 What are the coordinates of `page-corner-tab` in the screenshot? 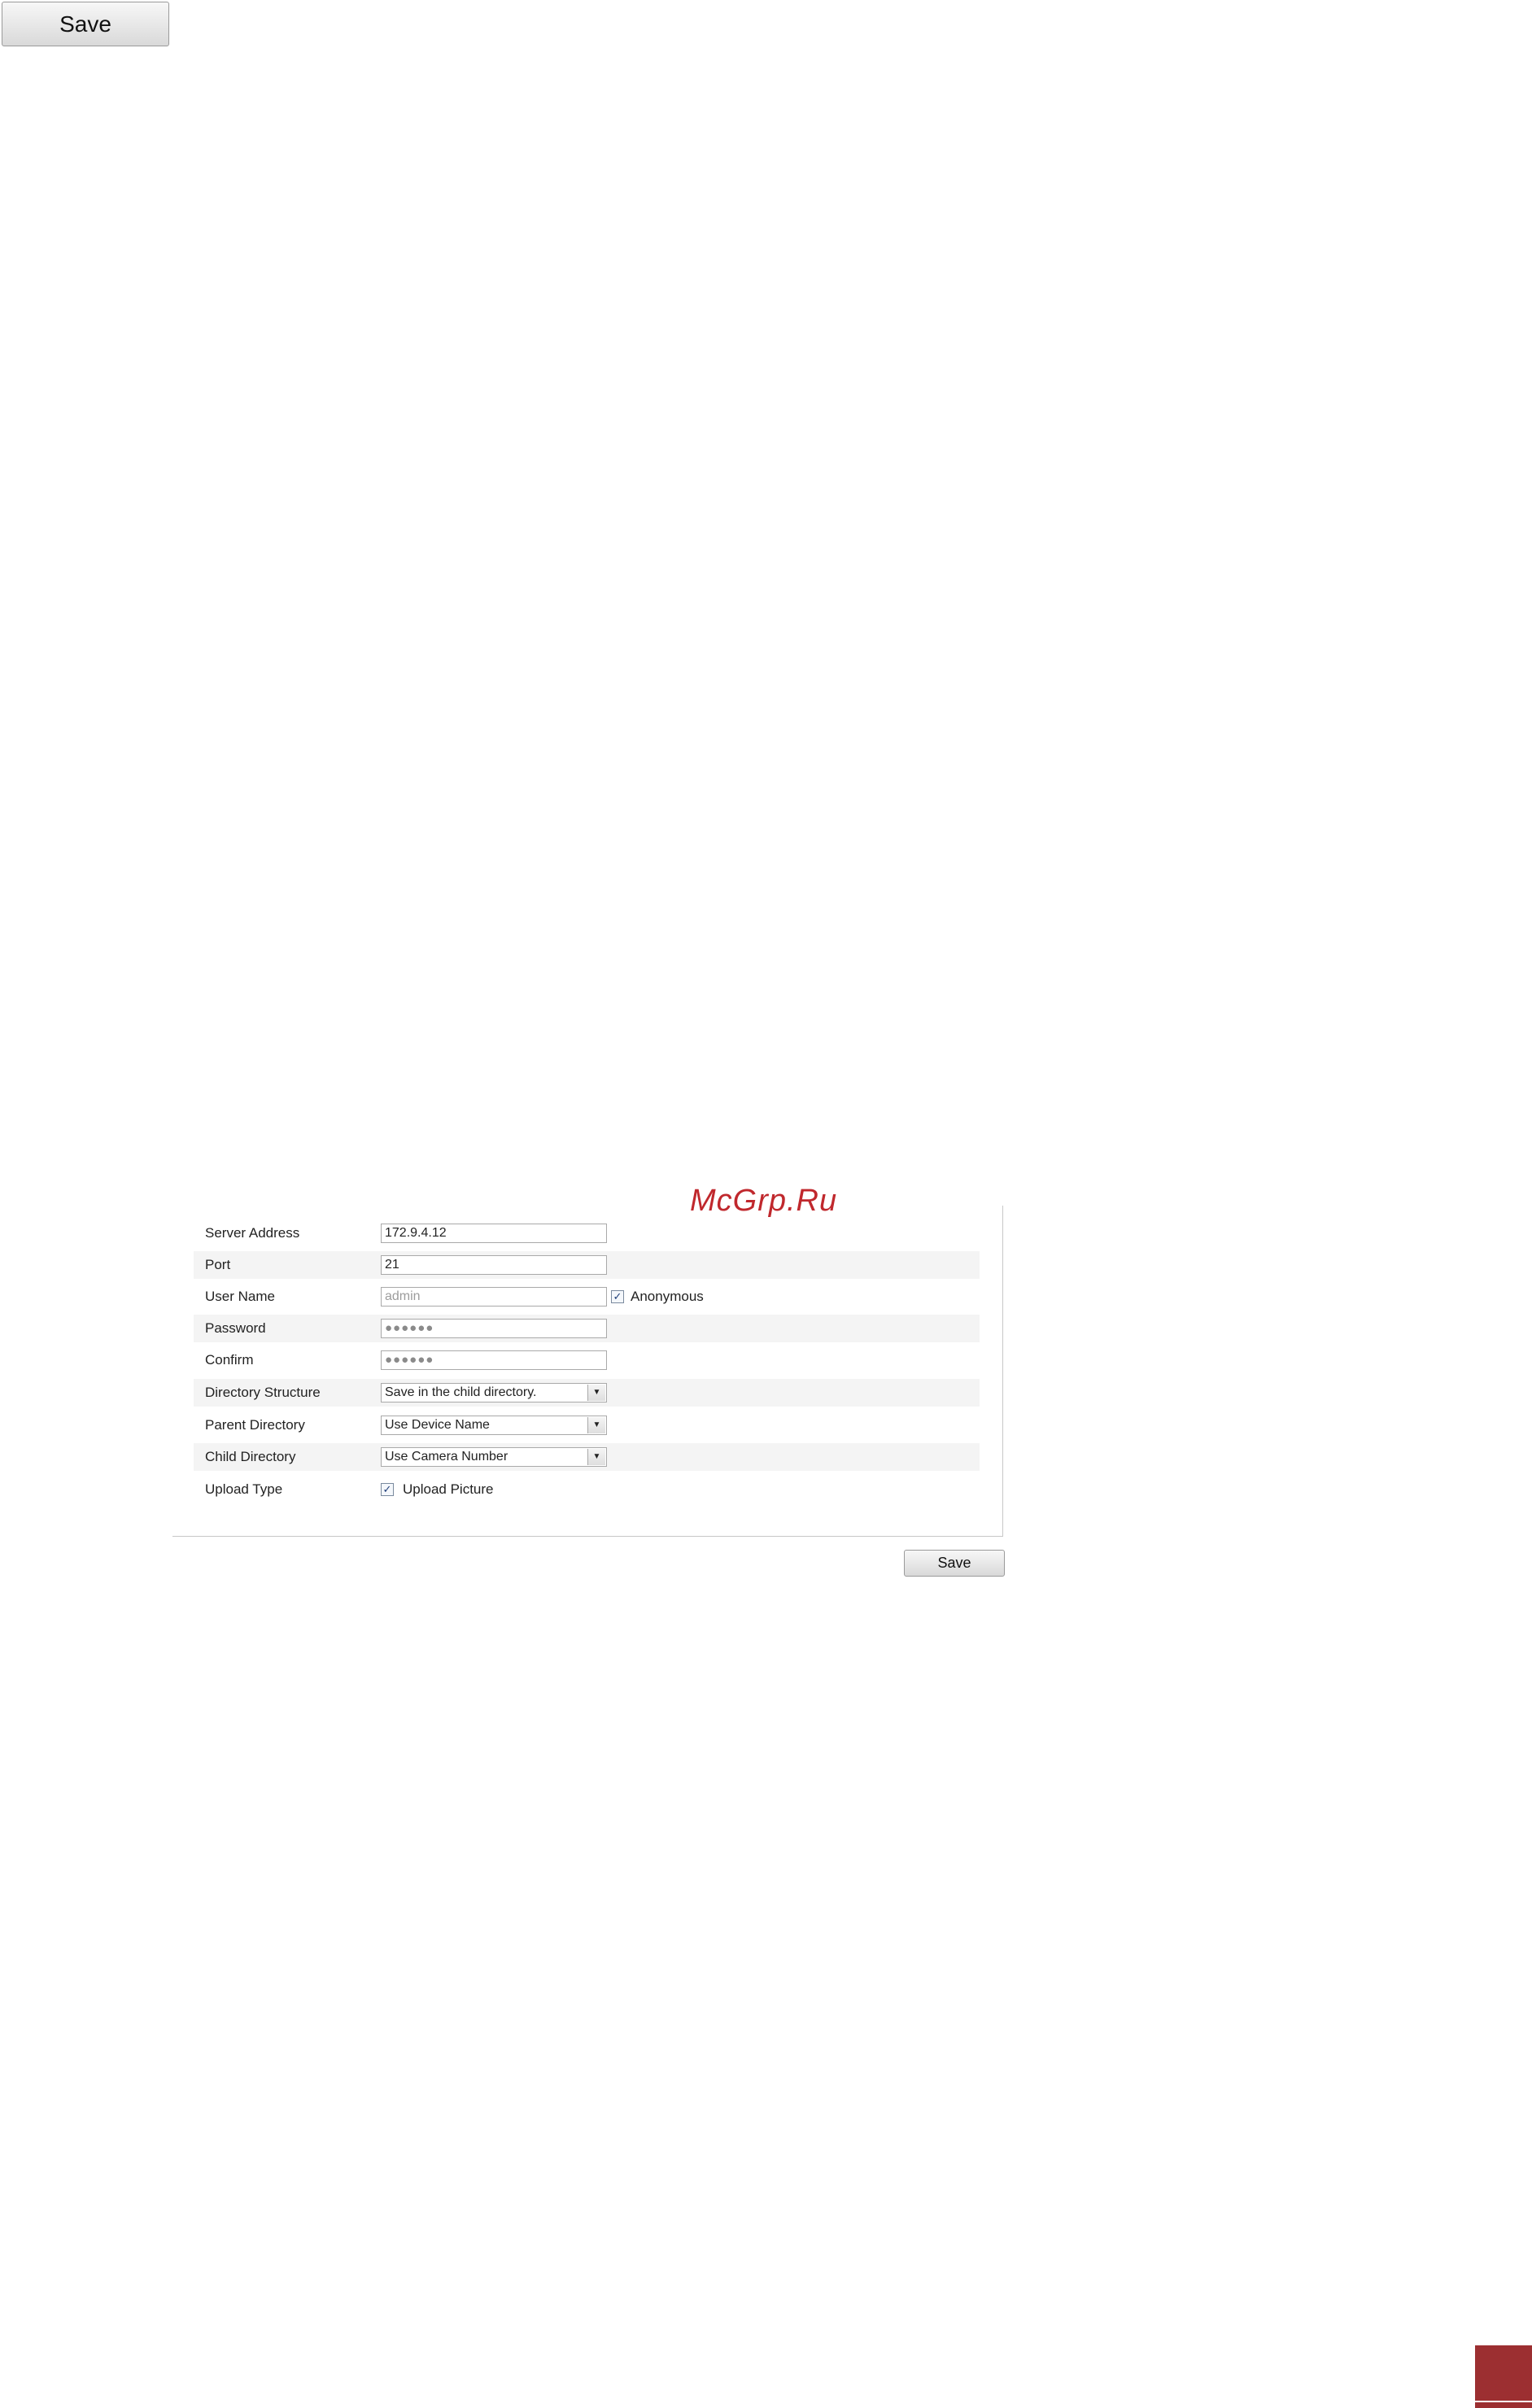 It's located at (1503, 2376).